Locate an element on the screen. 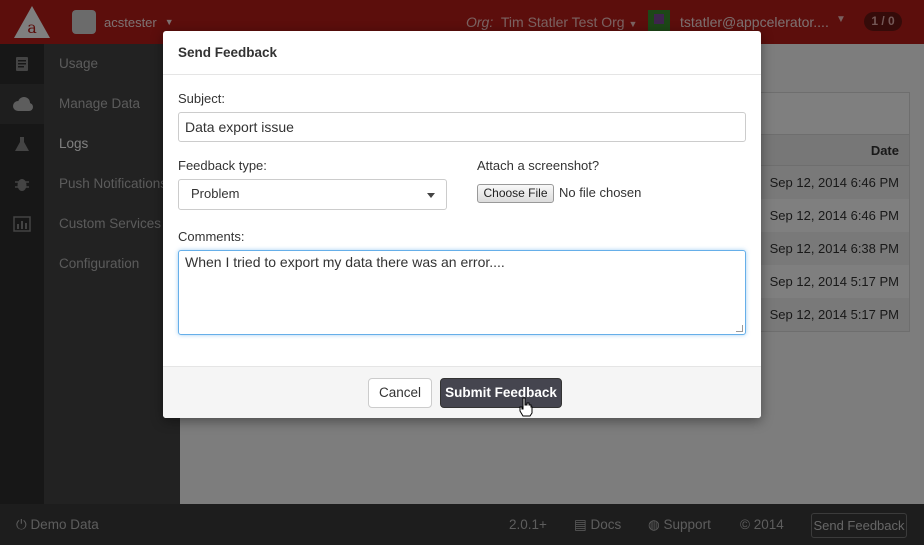 The height and width of the screenshot is (545, 924). comments-label: Comments: is located at coordinates (211, 236).